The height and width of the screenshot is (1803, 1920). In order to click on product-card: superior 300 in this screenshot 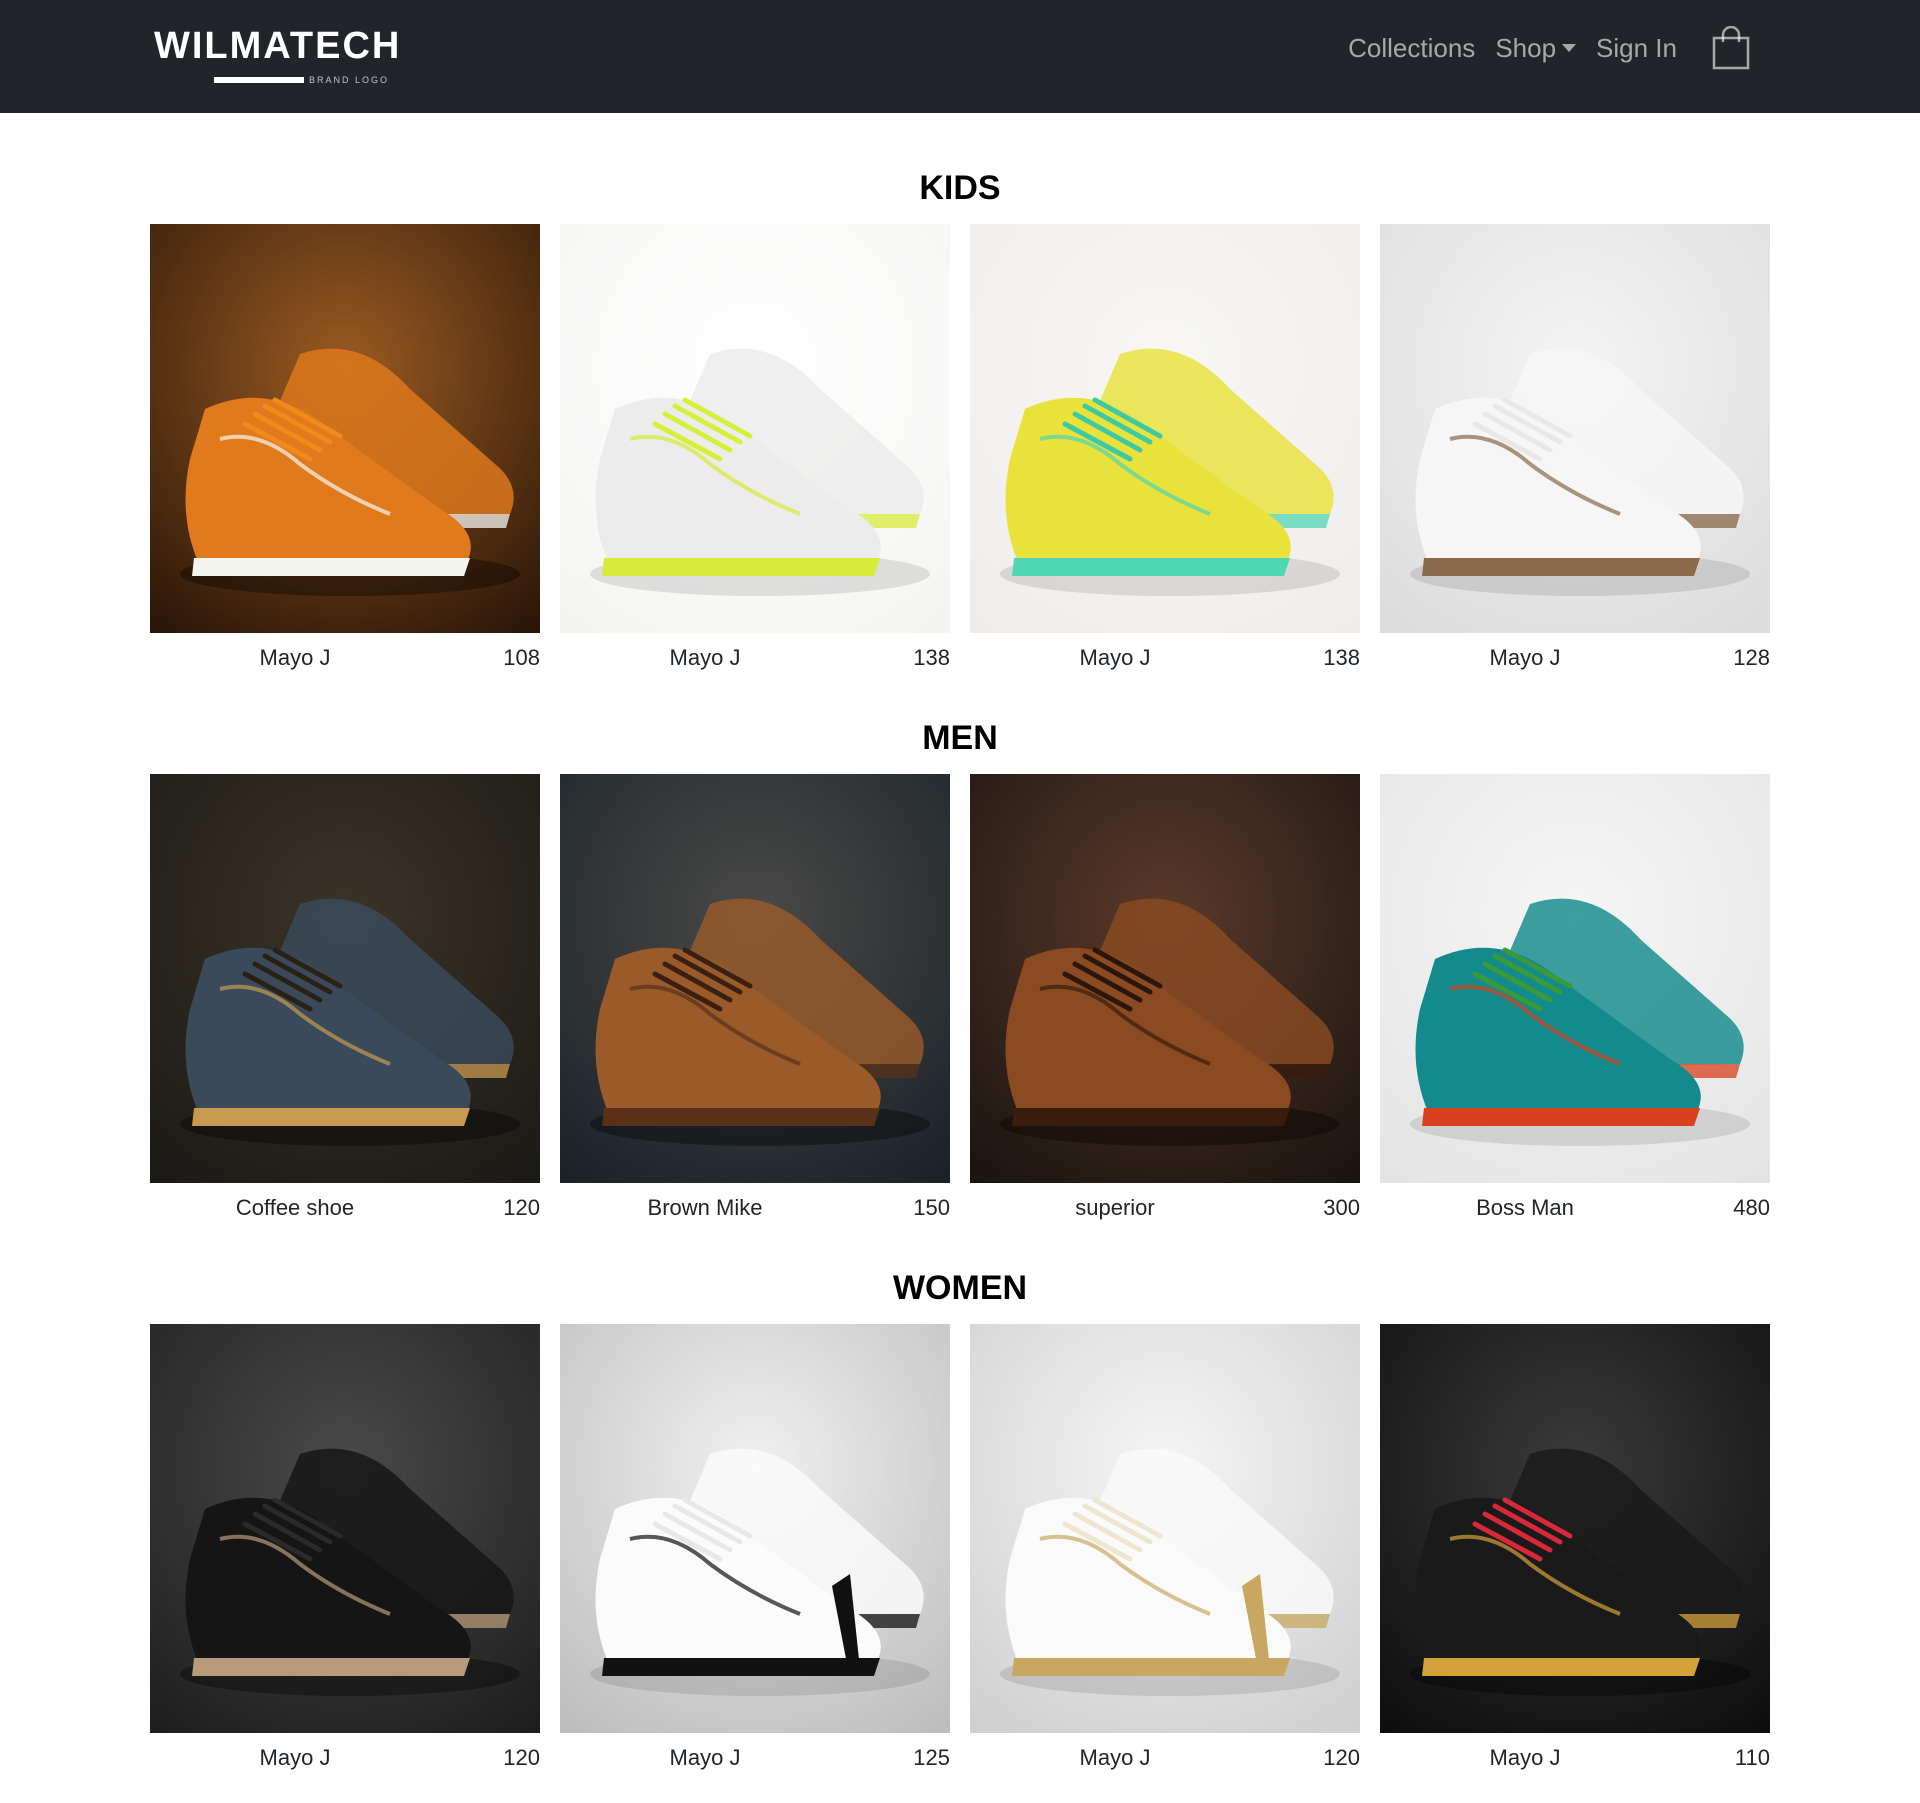, I will do `click(1165, 1003)`.